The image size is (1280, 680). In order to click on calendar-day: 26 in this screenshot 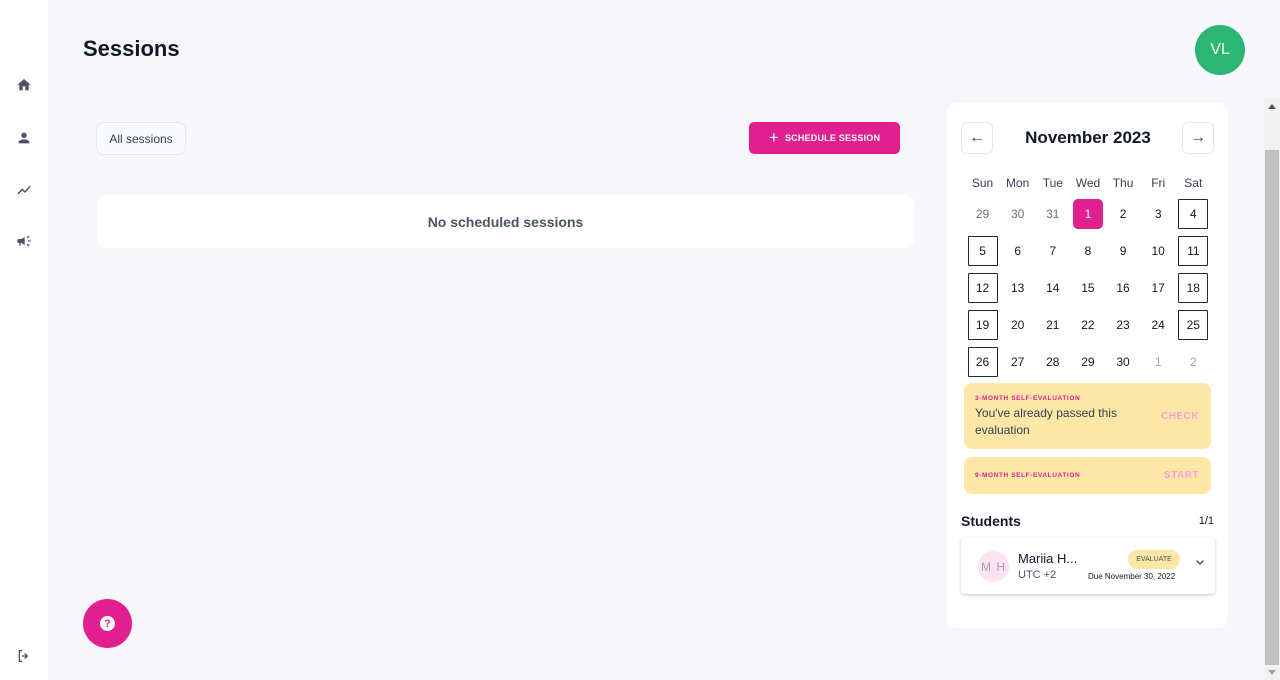, I will do `click(982, 361)`.